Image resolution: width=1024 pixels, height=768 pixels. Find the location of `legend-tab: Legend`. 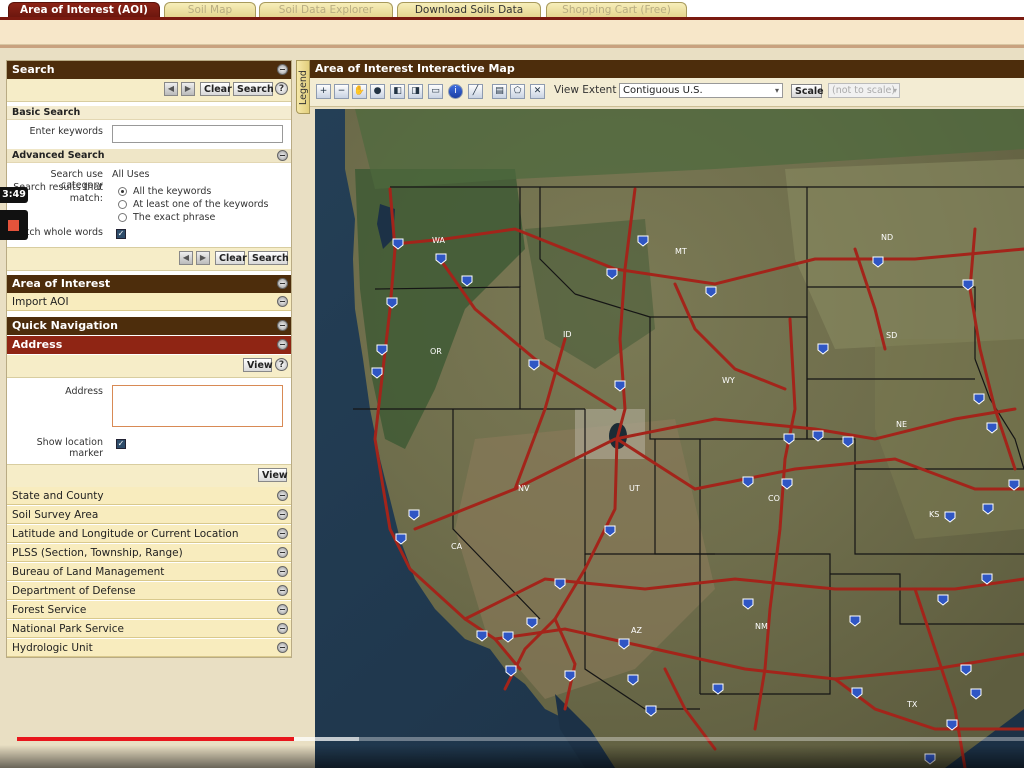

legend-tab: Legend is located at coordinates (303, 87).